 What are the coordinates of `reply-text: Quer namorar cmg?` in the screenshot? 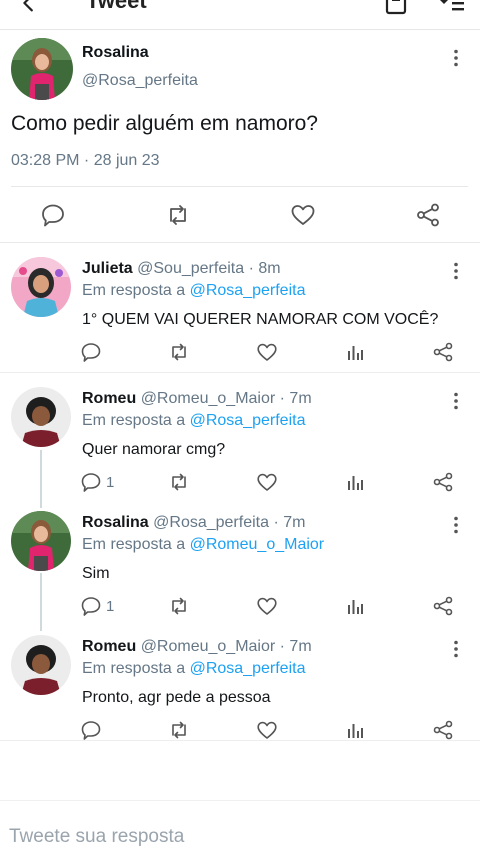 It's located at (154, 449).